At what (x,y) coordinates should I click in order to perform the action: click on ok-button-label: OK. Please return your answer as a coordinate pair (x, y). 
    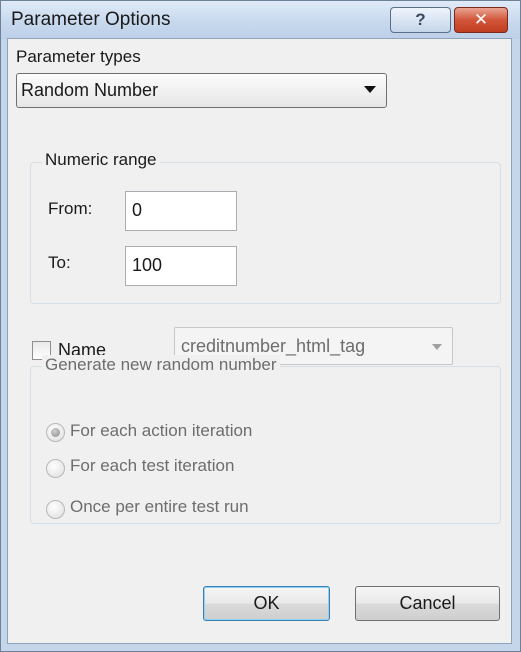
    Looking at the image, I should click on (266, 603).